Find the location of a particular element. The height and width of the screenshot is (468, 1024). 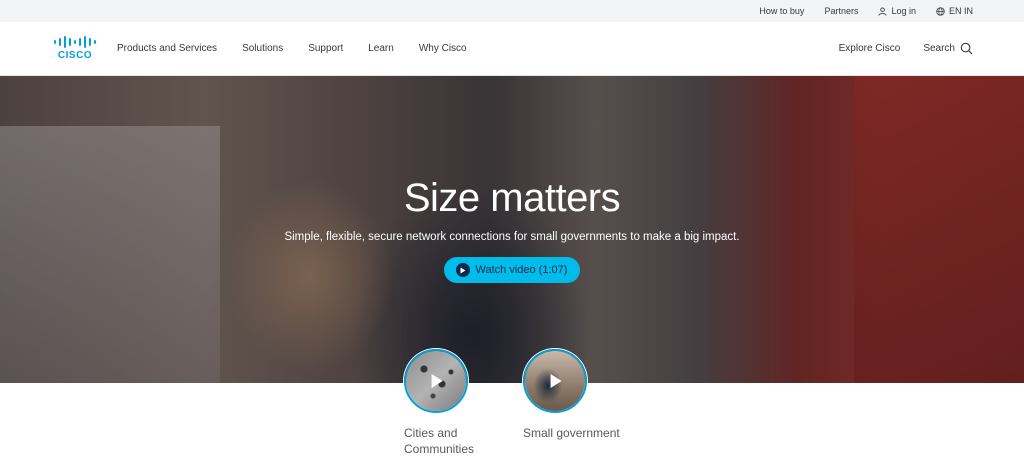

how-to-buy-link: How to buy is located at coordinates (781, 11).